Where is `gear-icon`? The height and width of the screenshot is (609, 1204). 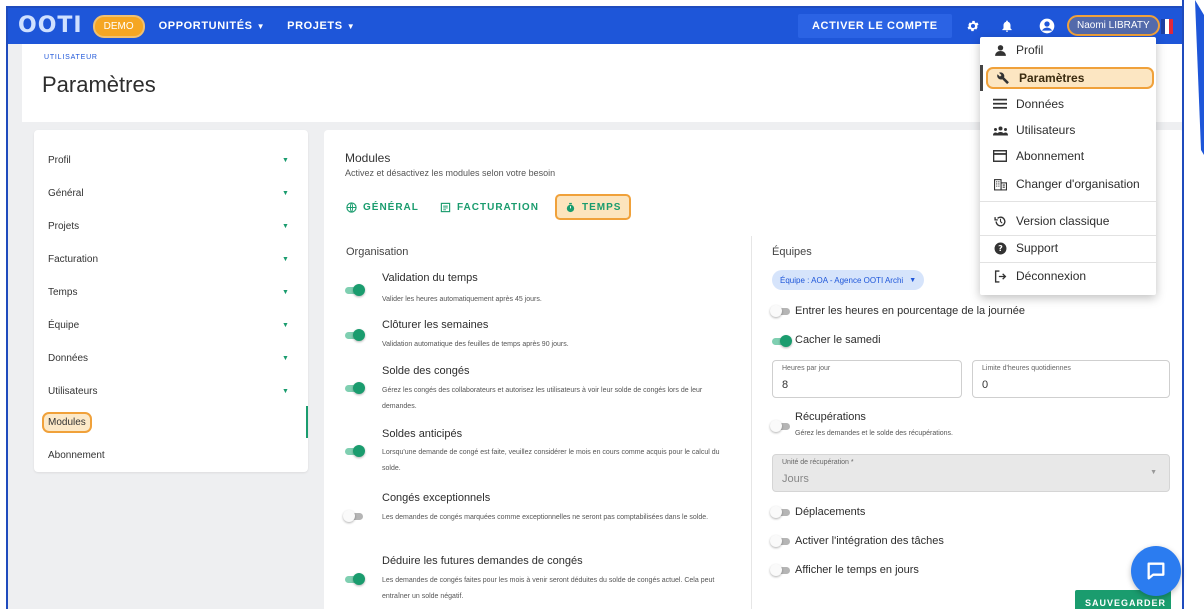 gear-icon is located at coordinates (973, 26).